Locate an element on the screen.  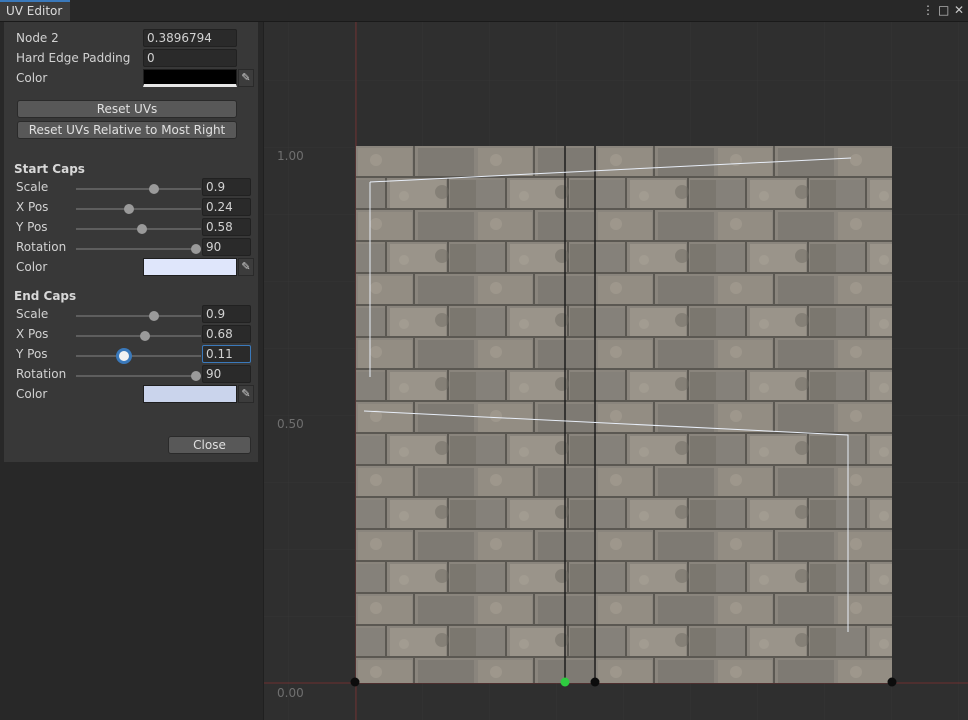
tab-uv-editor: UV Editor is located at coordinates (35, 10).